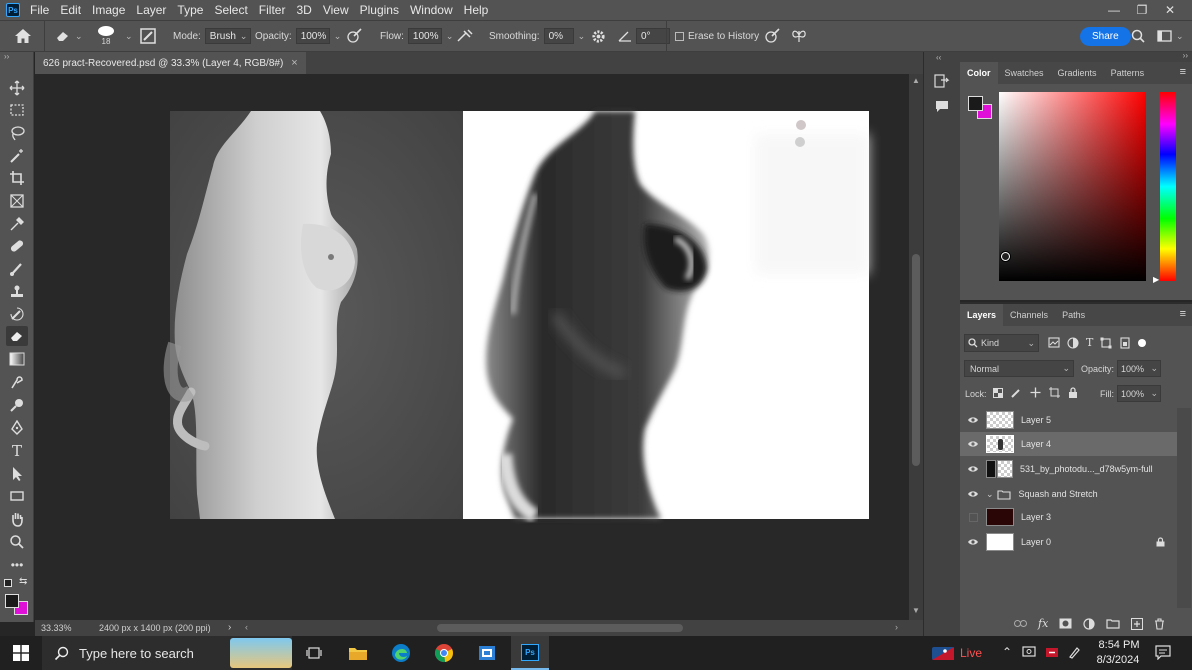 This screenshot has width=1192, height=670. I want to click on edge-browser-icon, so click(401, 653).